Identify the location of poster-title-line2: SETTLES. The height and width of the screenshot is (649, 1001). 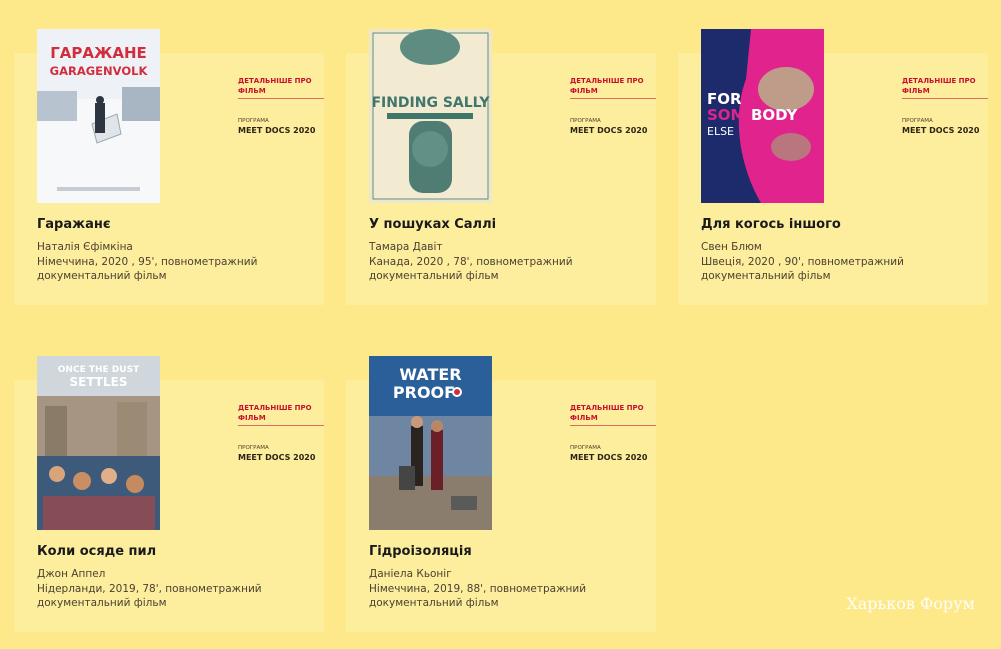
(99, 382).